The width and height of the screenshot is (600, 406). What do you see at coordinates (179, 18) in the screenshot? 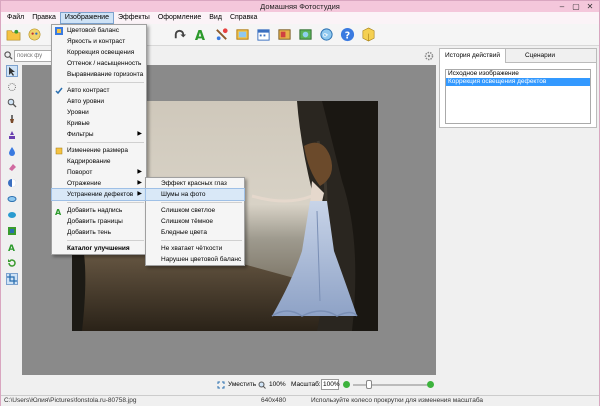
I see `menu-design: Оформление` at bounding box center [179, 18].